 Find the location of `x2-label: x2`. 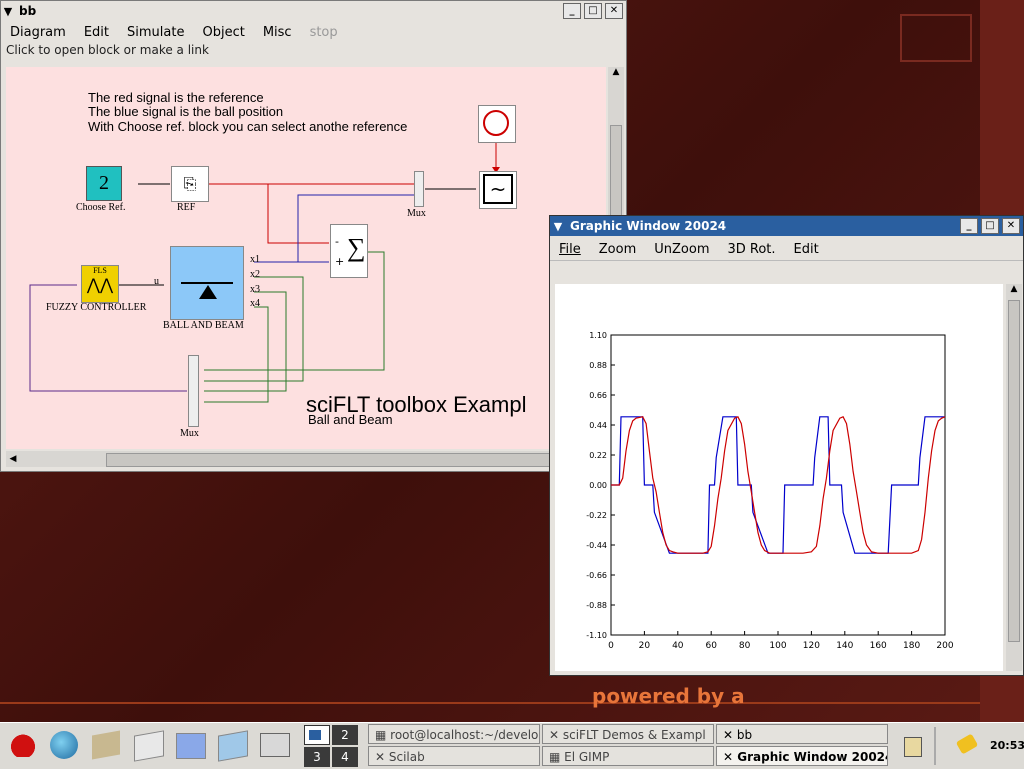

x2-label: x2 is located at coordinates (255, 274).